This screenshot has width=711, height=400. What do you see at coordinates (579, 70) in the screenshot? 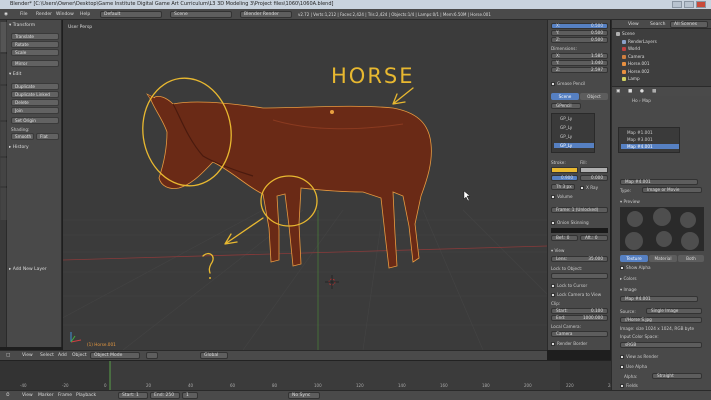
I see `dimension-z-field: Z: 2.597` at bounding box center [579, 70].